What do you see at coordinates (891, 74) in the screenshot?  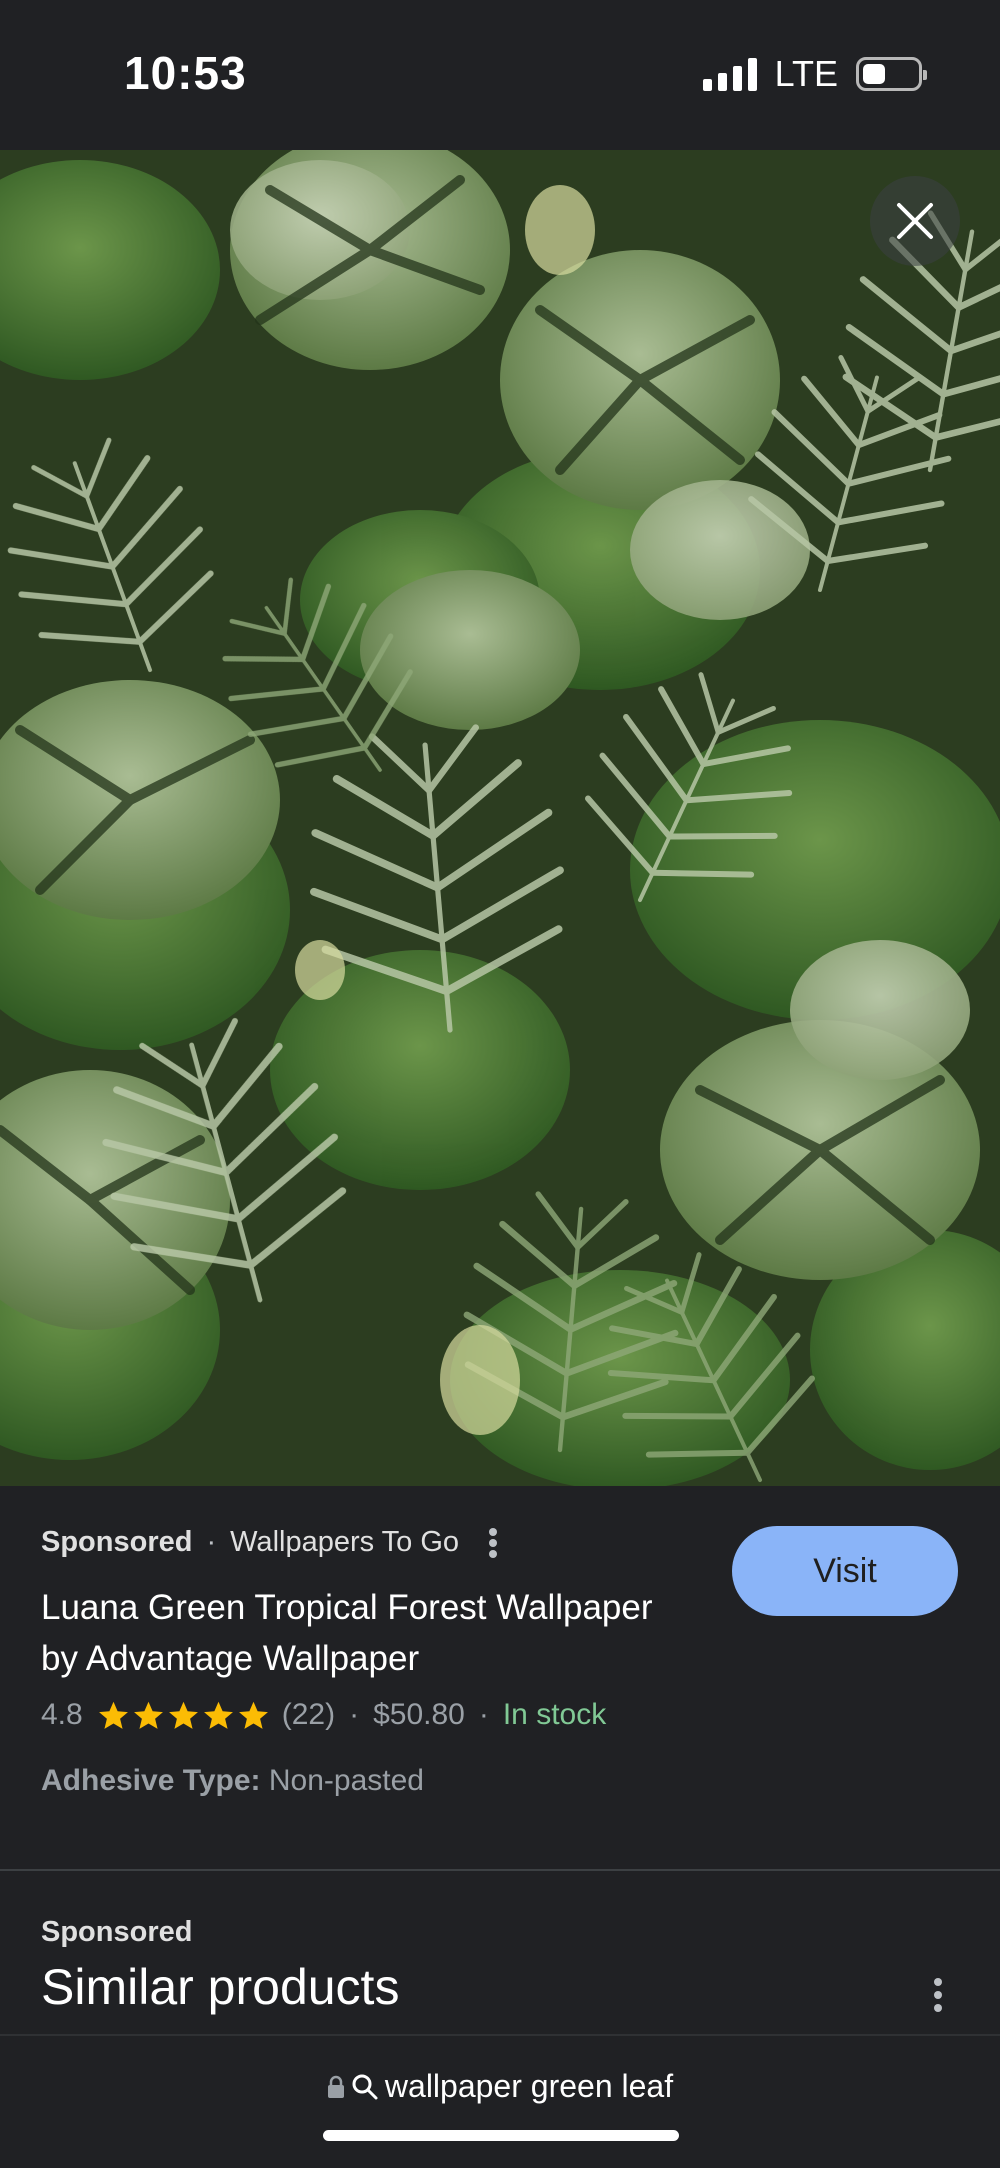 I see `battery-icon` at bounding box center [891, 74].